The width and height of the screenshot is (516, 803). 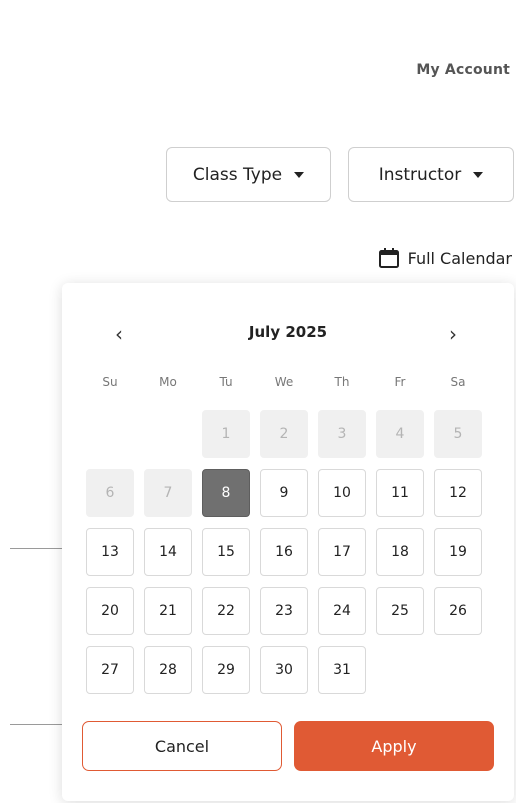 I want to click on full-calendar-label: Full Calendar, so click(x=459, y=258).